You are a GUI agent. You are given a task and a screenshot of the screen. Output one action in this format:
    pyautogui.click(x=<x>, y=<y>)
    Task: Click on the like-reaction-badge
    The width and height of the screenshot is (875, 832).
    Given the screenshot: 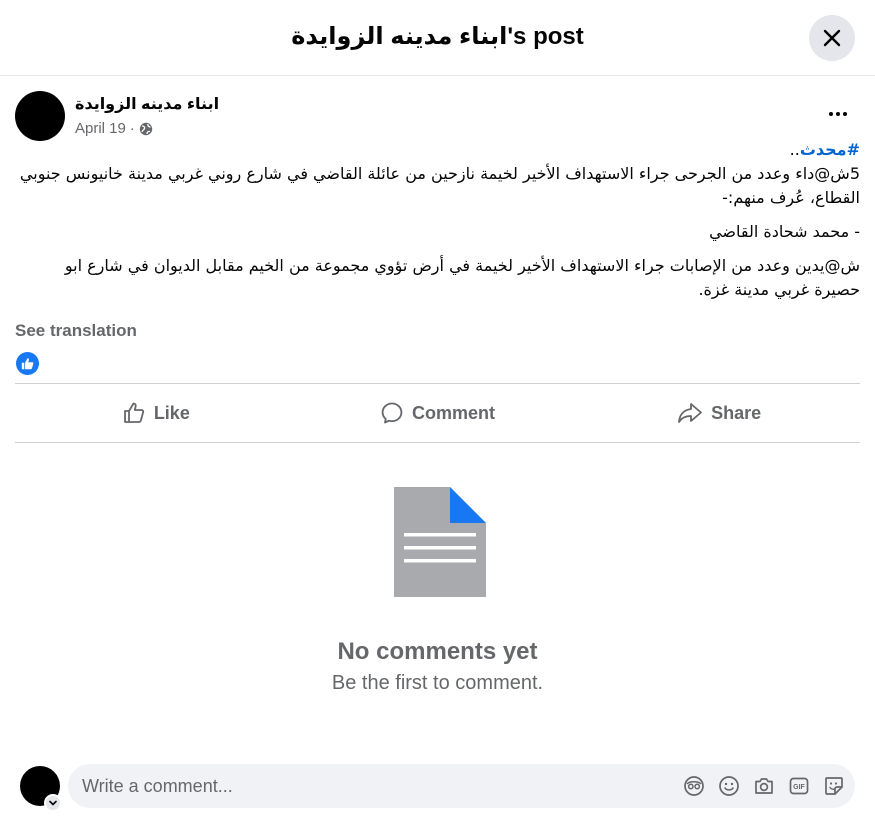 What is the action you would take?
    pyautogui.click(x=27, y=363)
    